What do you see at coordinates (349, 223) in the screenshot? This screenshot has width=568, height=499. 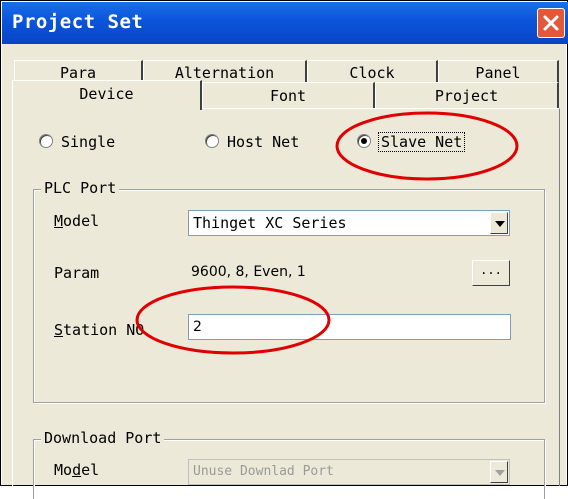 I see `plc-model-select: Thinget XC Series` at bounding box center [349, 223].